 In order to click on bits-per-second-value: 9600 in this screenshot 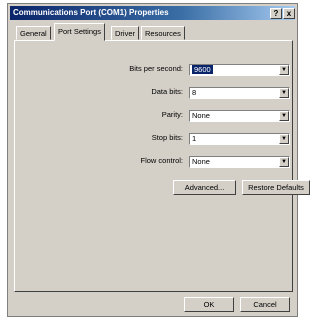, I will do `click(202, 69)`.